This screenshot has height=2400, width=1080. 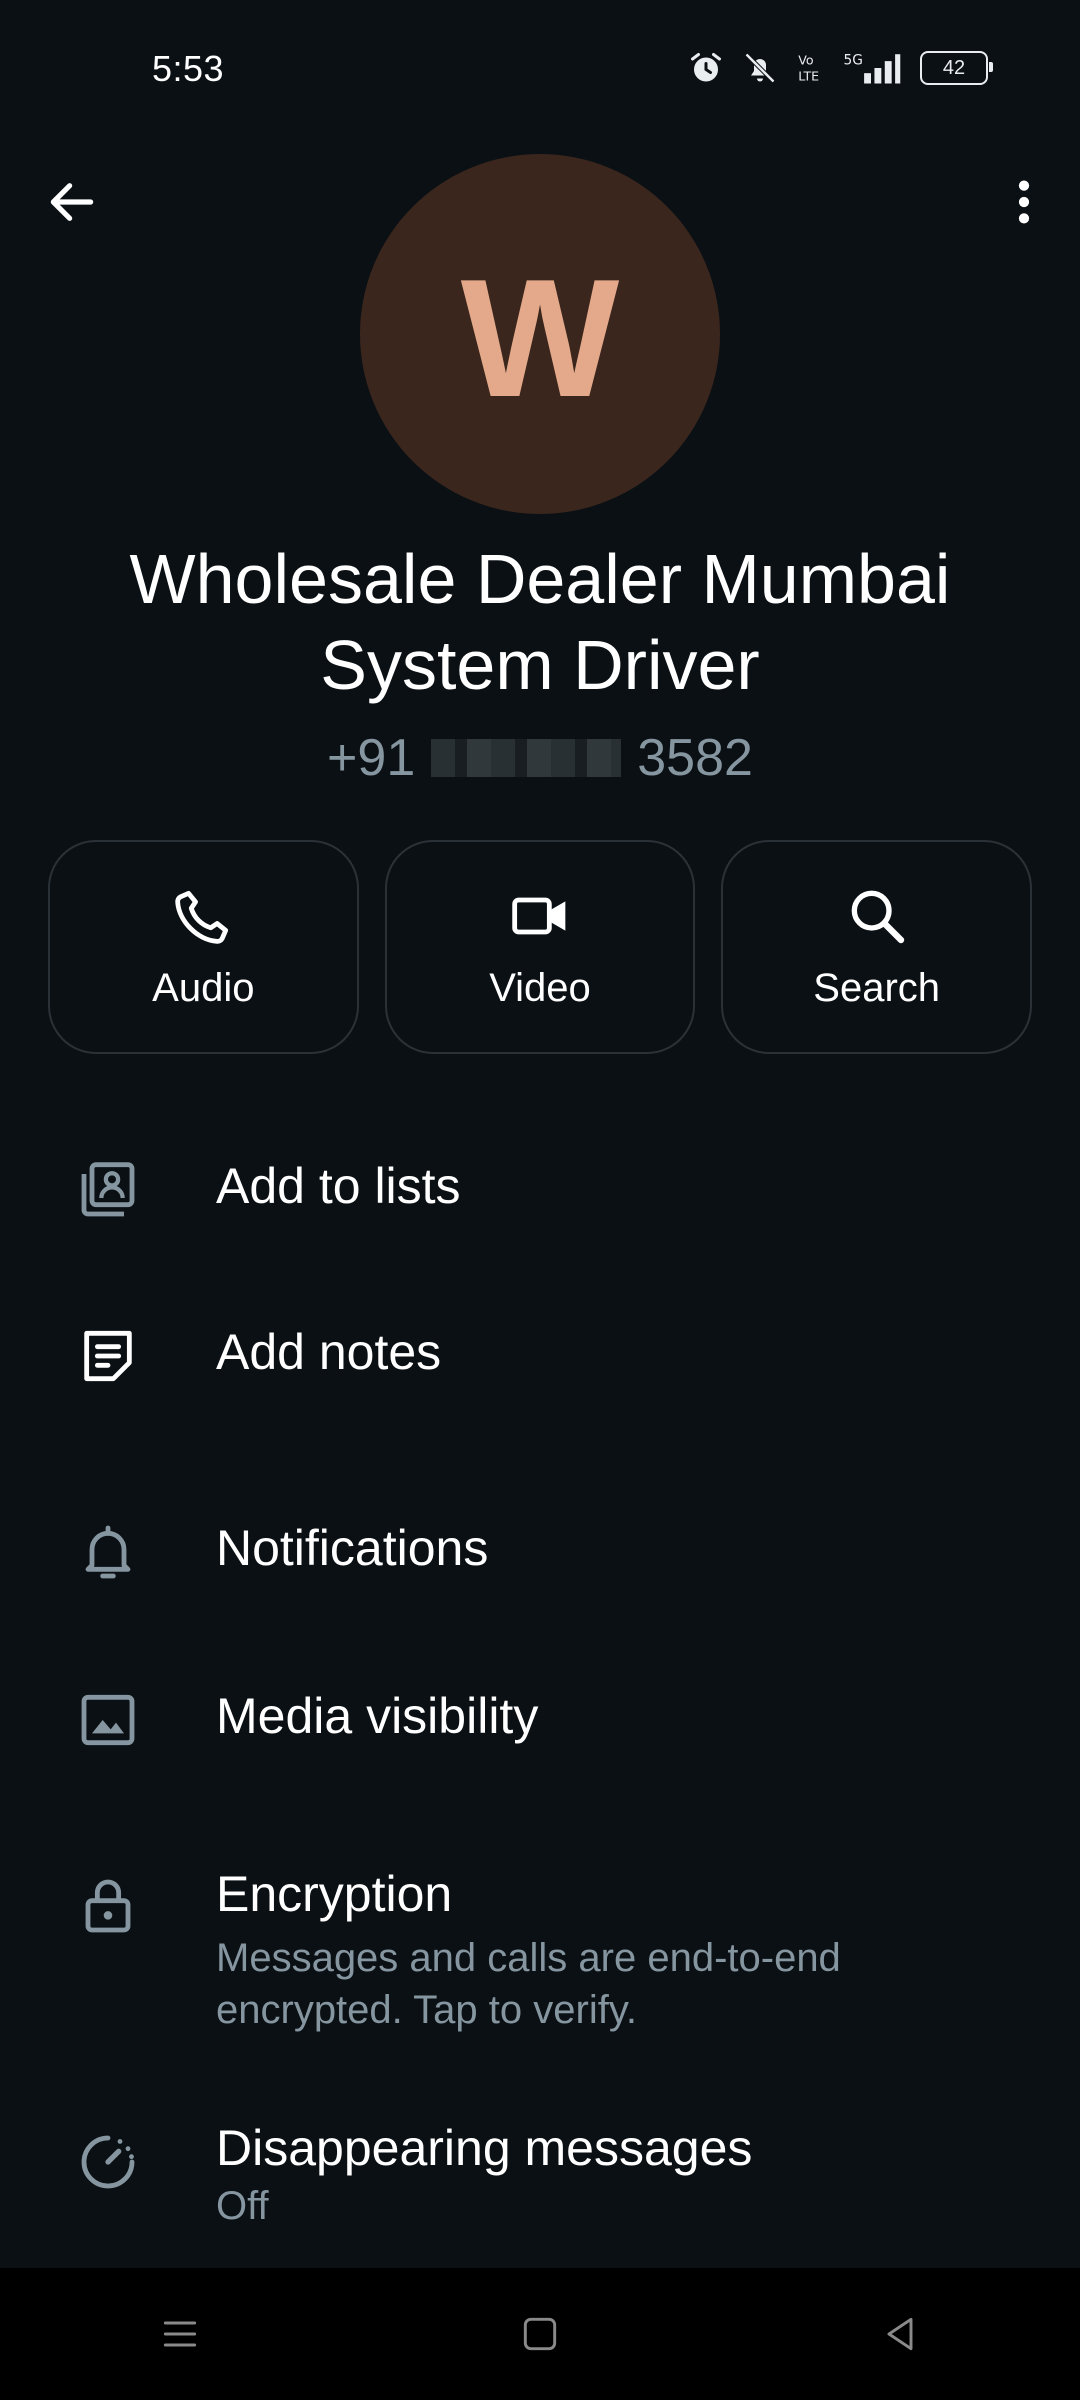 I want to click on avatar-letter: W, so click(x=540, y=338).